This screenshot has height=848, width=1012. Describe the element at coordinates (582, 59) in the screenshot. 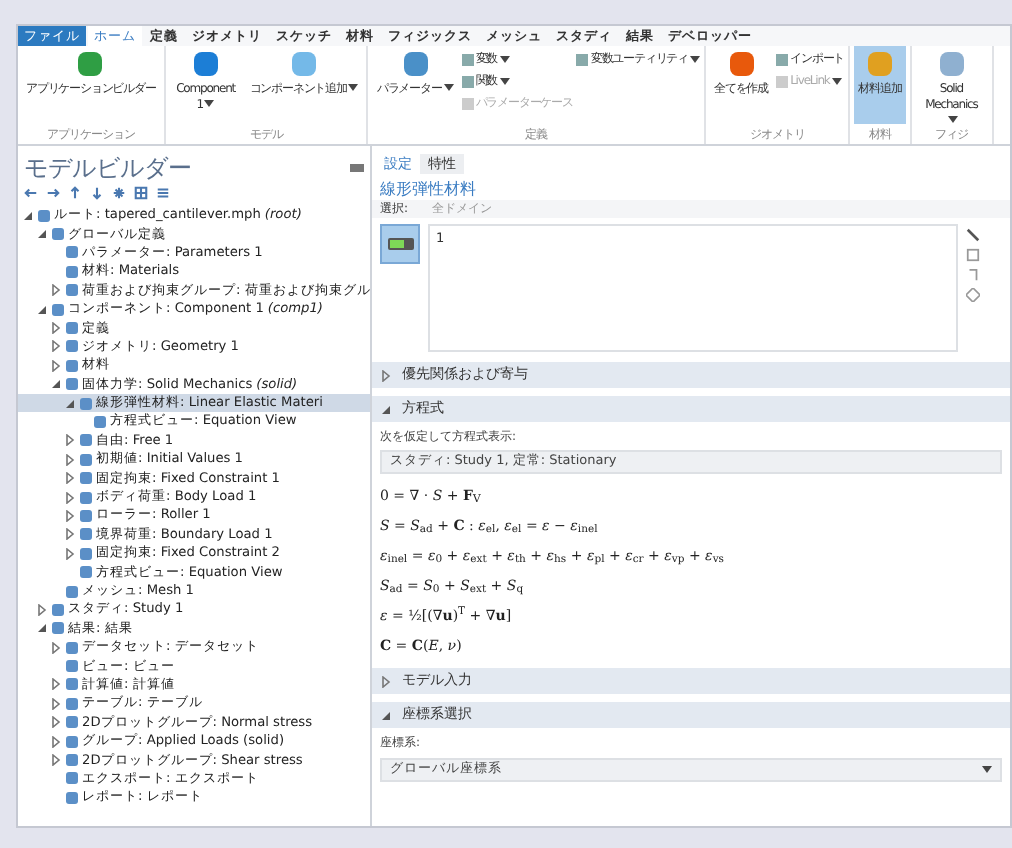

I see `small-icon` at that location.